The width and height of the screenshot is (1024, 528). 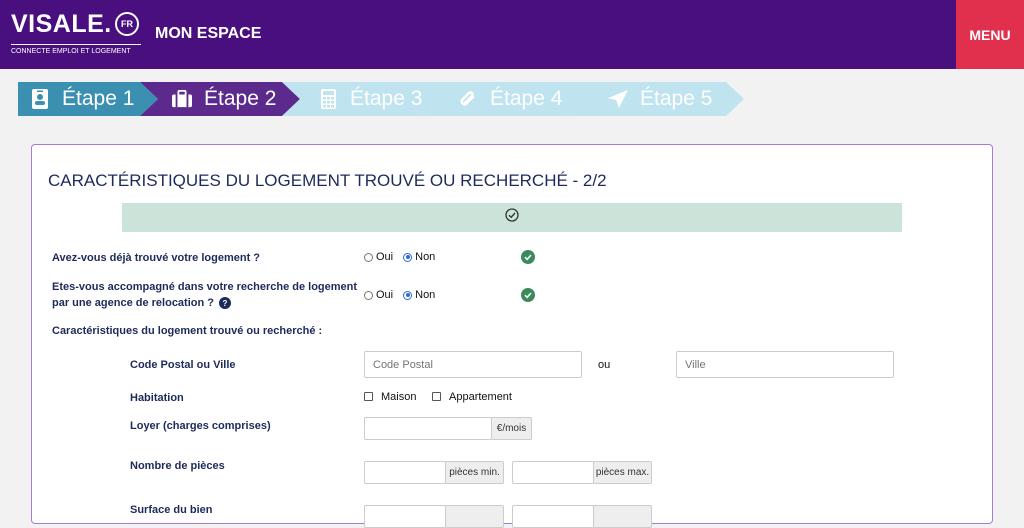 What do you see at coordinates (61, 24) in the screenshot?
I see `logo-wordmark: VISALE.` at bounding box center [61, 24].